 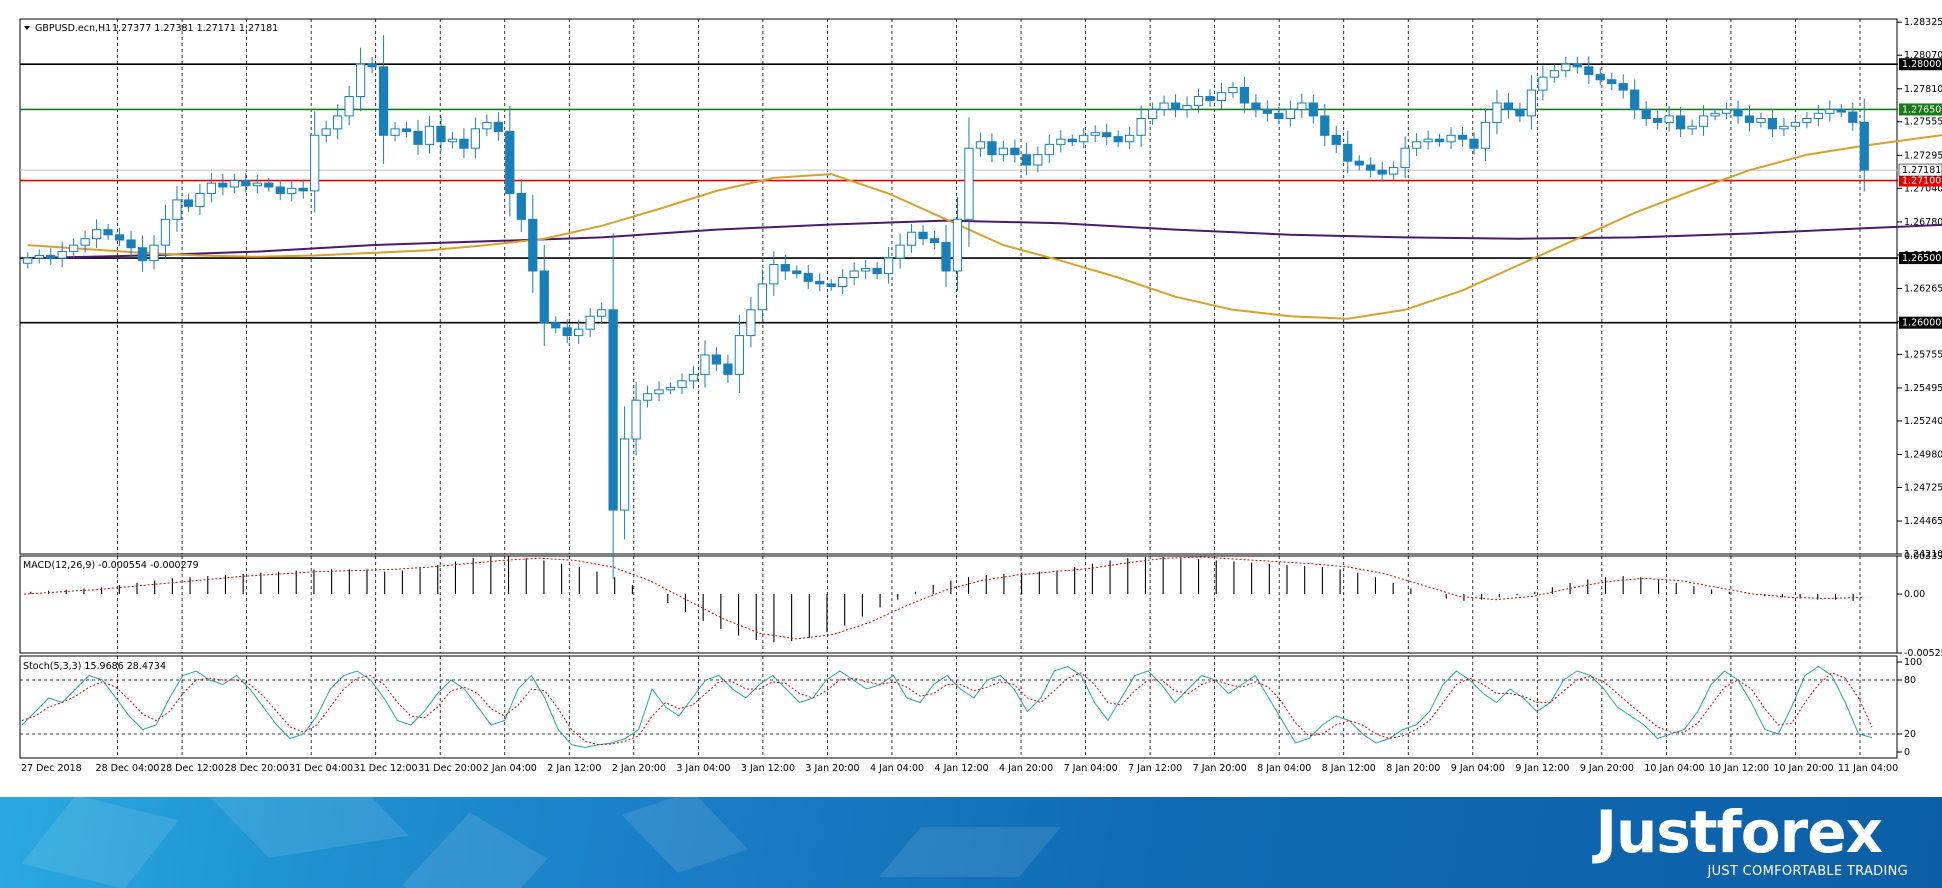 What do you see at coordinates (971, 842) in the screenshot?
I see `brand-banner: Justforex JUST COMFORTABLE TRADING` at bounding box center [971, 842].